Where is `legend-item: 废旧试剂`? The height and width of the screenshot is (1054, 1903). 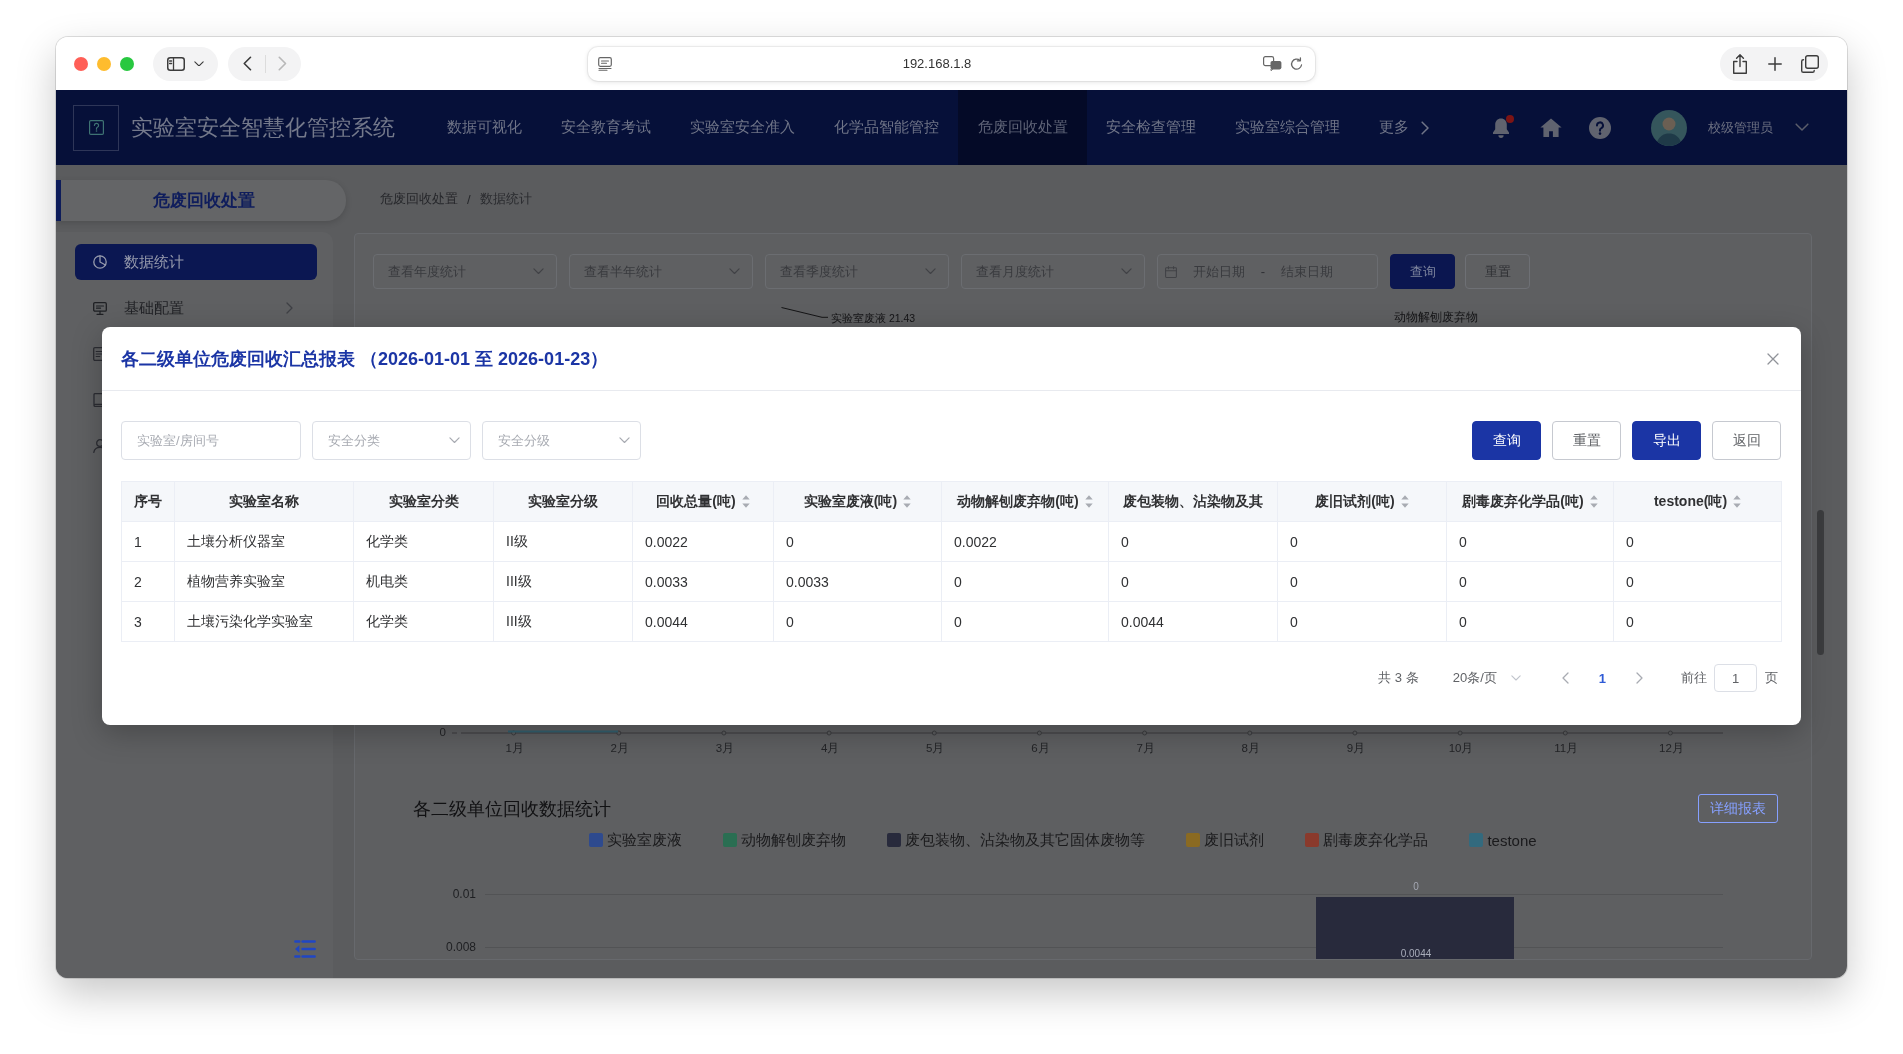
legend-item: 废旧试剂 is located at coordinates (1225, 840).